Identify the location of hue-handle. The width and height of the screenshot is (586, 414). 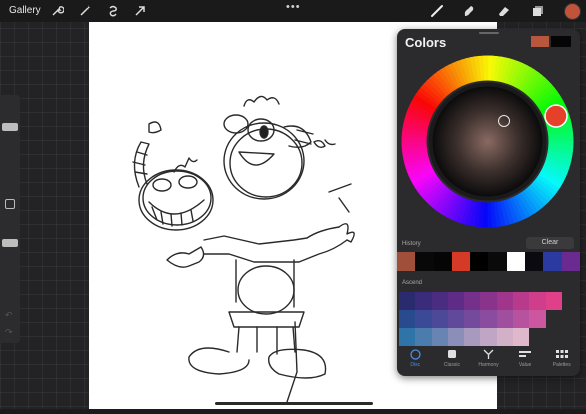
(556, 116).